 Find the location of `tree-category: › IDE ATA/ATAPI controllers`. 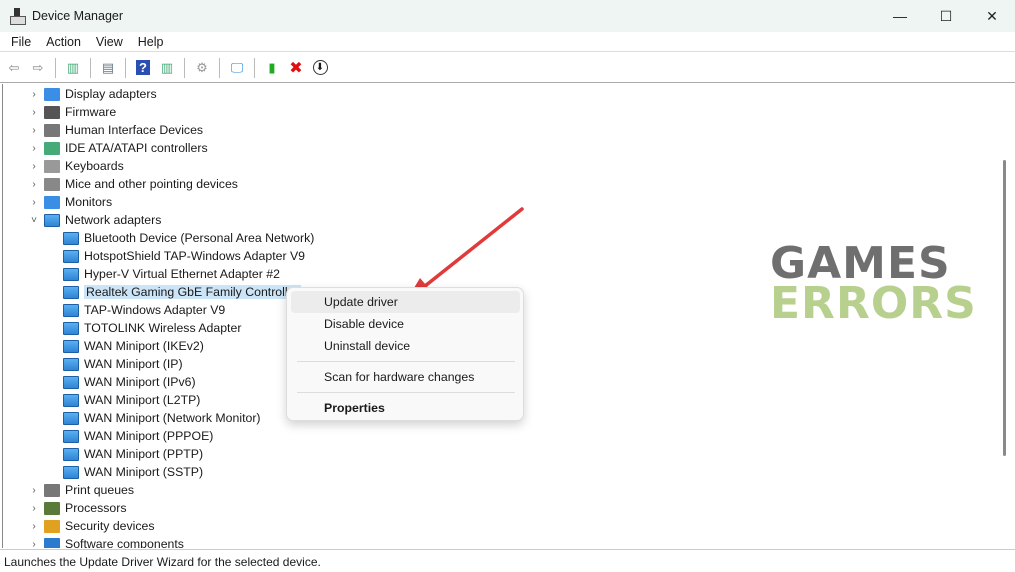

tree-category: › IDE ATA/ATAPI controllers is located at coordinates (120, 148).